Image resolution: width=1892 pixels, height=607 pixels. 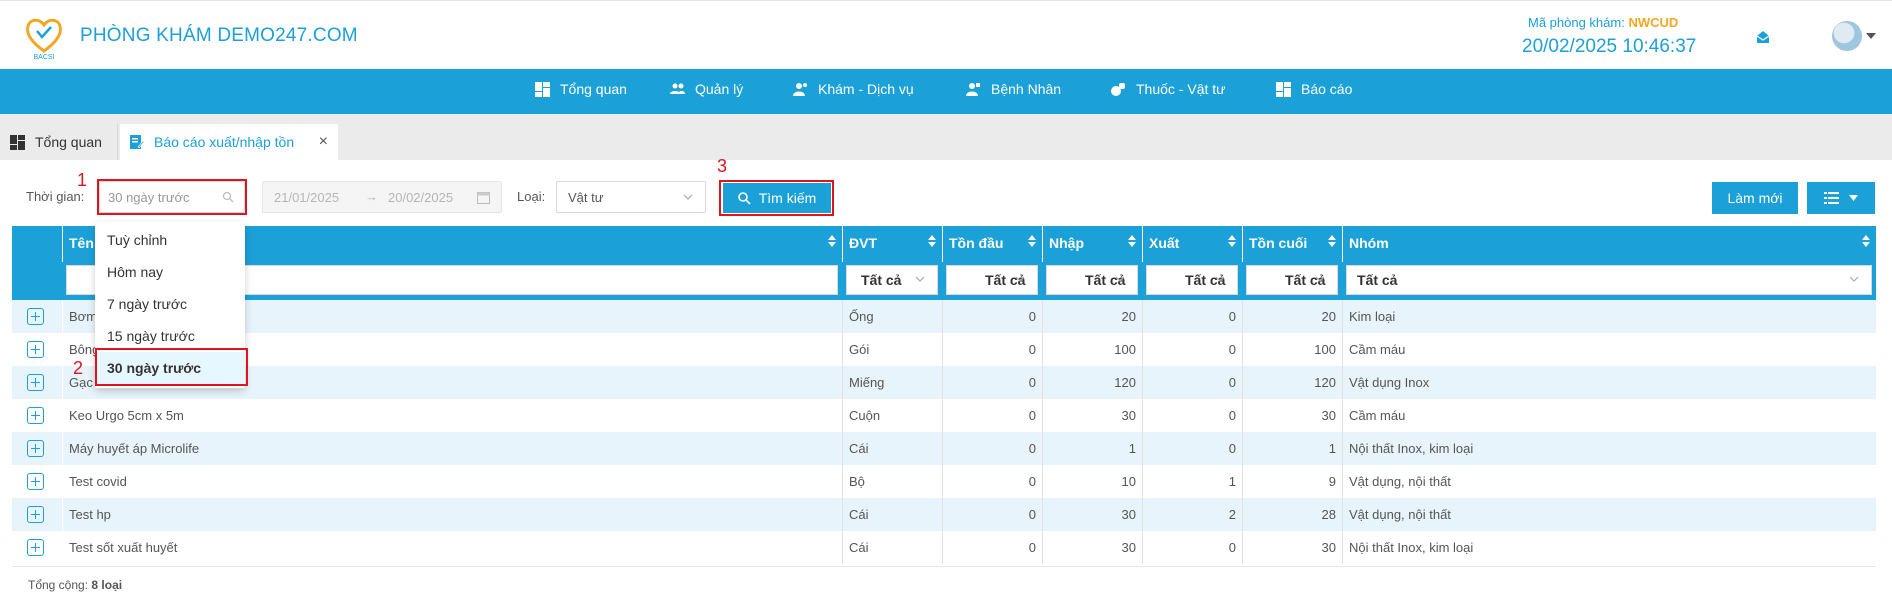 What do you see at coordinates (853, 89) in the screenshot?
I see `nav-item-services: Khám - Dịch vụ` at bounding box center [853, 89].